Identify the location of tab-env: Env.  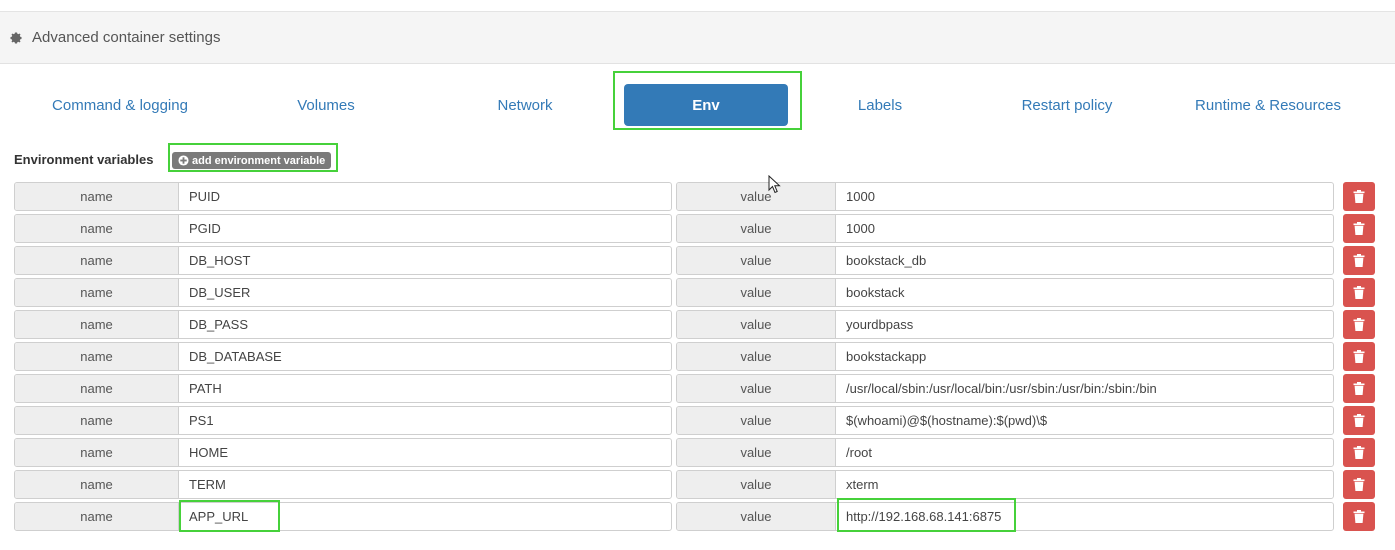
(706, 105).